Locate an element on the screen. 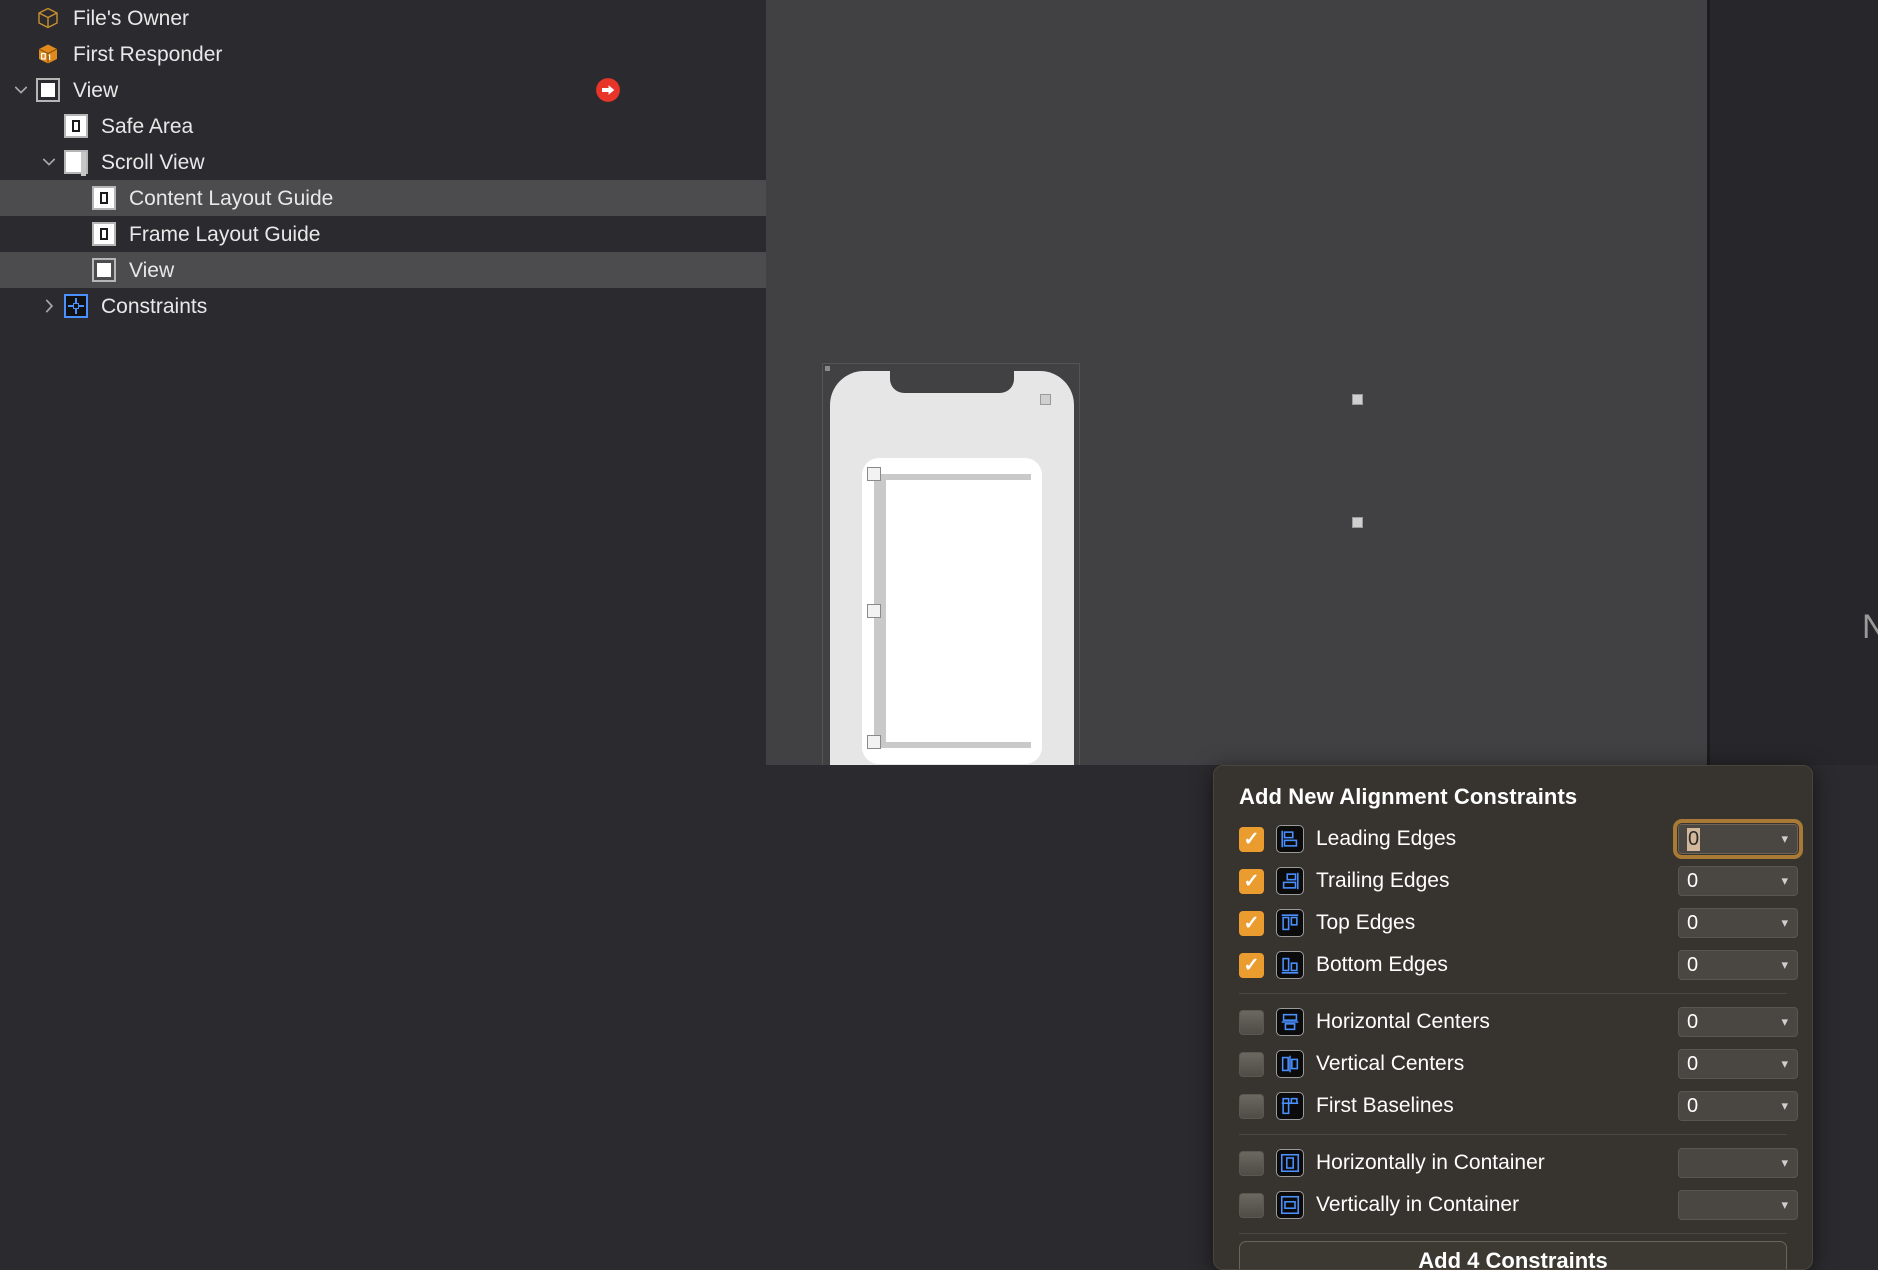 The image size is (1878, 1270). constraint-row-horizontally-in-container: Horizontally in Container ▾ is located at coordinates (1513, 1163).